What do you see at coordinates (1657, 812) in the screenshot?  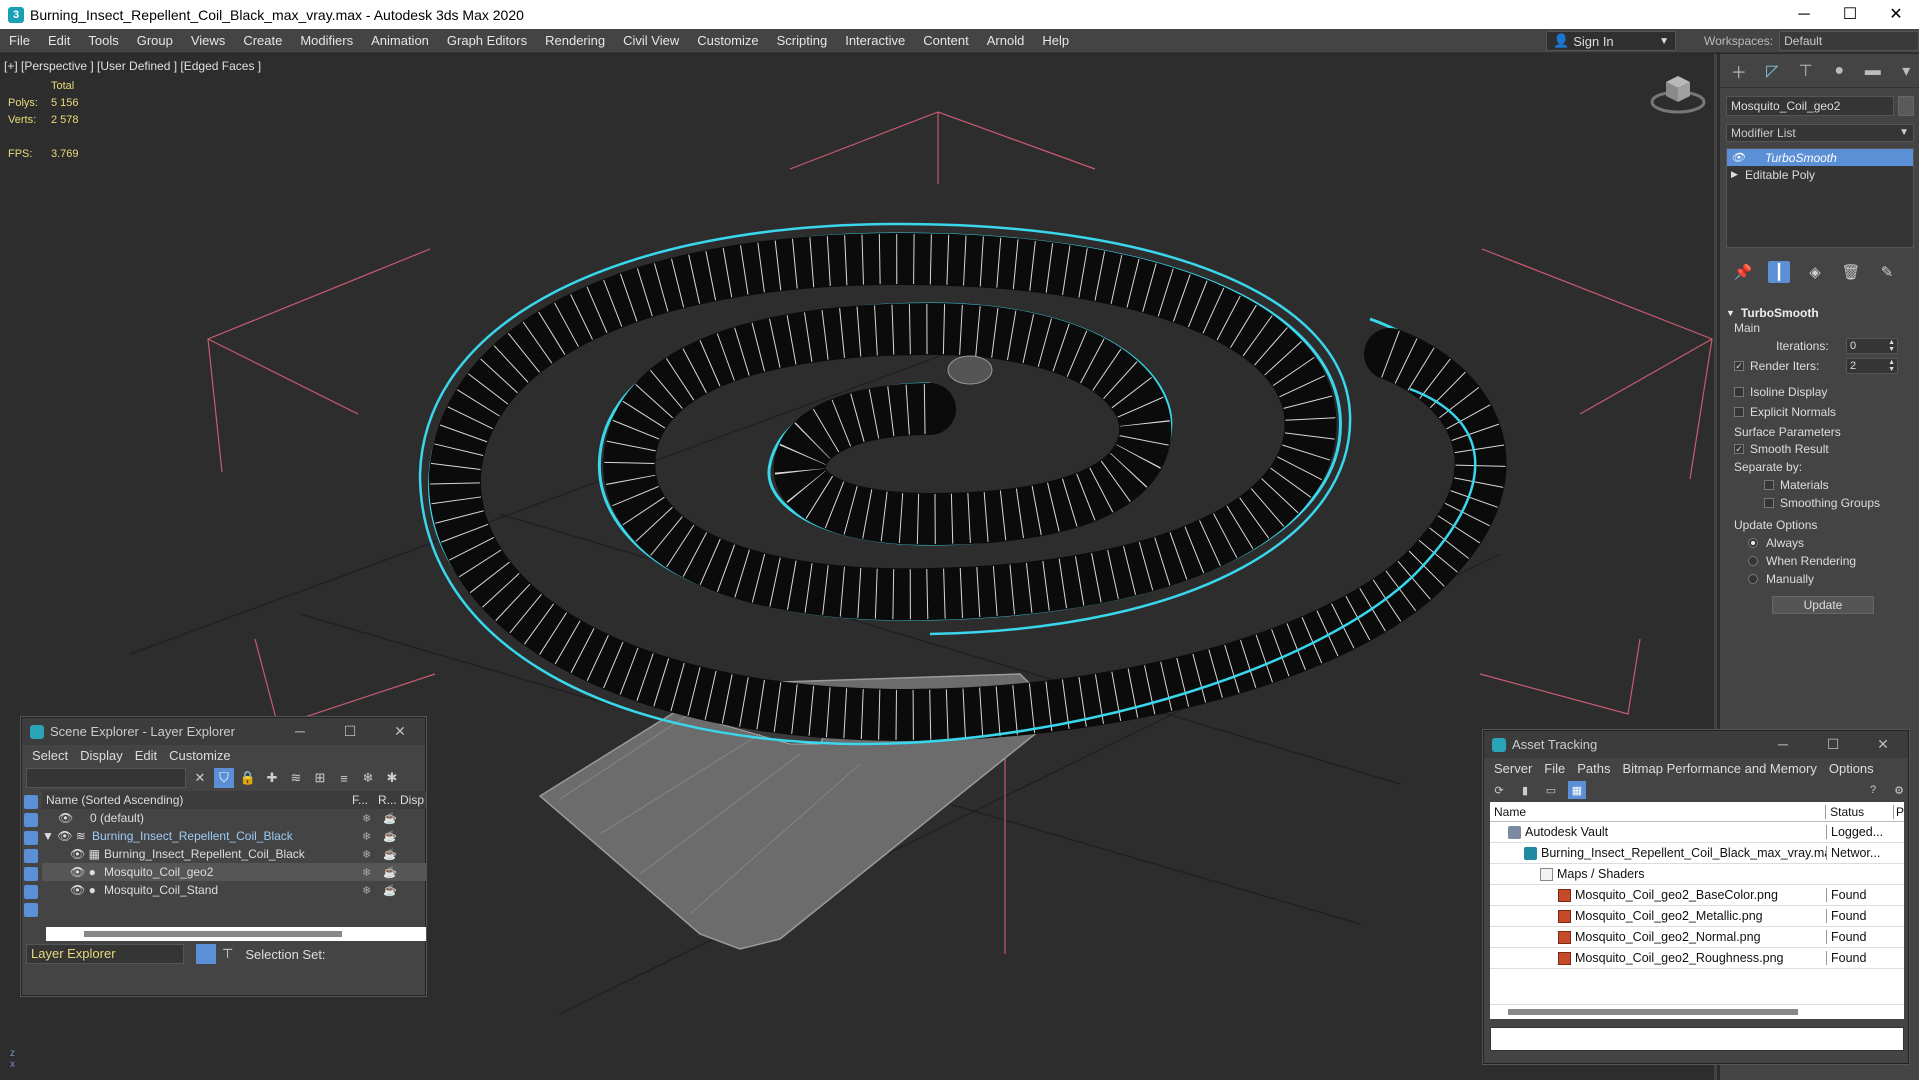 I see `at-col-name: Name` at bounding box center [1657, 812].